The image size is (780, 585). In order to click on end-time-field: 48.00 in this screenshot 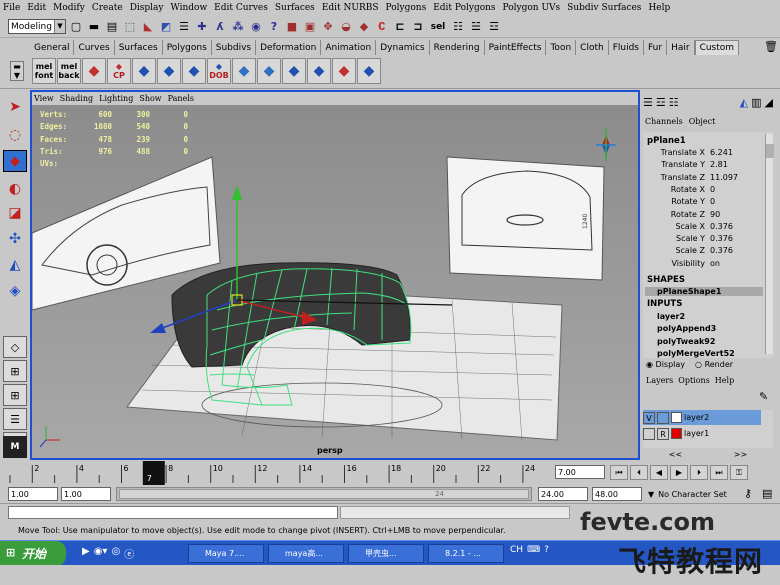, I will do `click(617, 494)`.